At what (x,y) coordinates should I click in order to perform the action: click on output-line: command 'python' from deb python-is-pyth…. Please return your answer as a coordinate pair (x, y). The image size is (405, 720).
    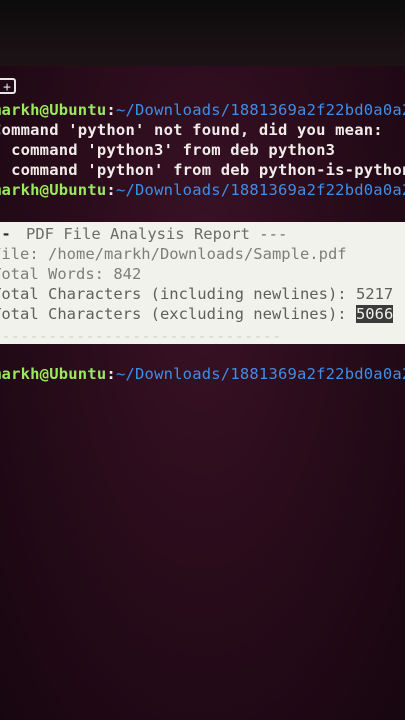
    Looking at the image, I should click on (202, 170).